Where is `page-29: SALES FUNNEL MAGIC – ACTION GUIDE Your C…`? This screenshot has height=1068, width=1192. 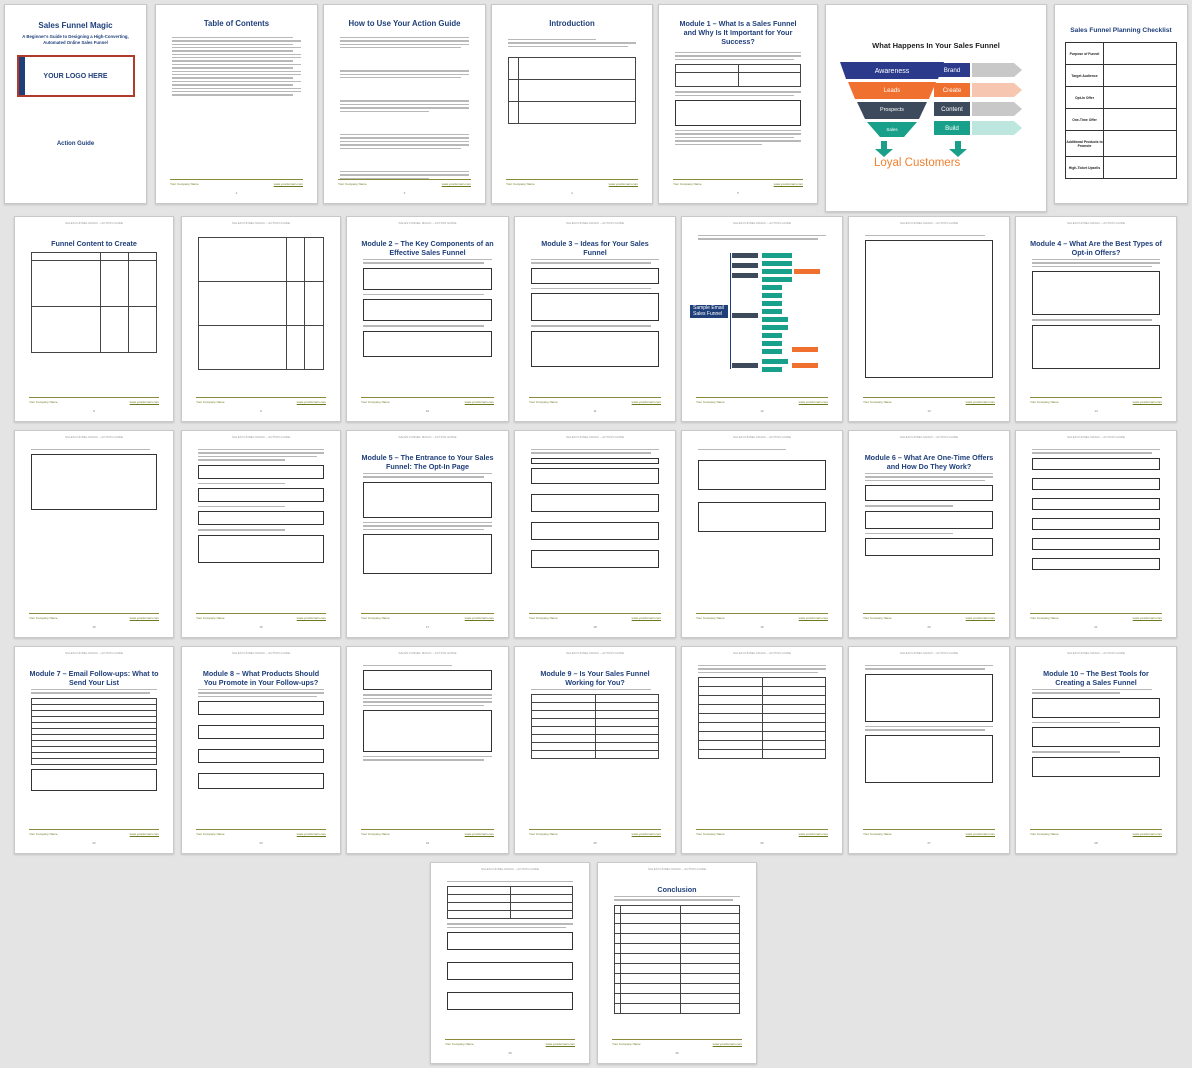
page-29: SALES FUNNEL MAGIC – ACTION GUIDE Your C… is located at coordinates (510, 963).